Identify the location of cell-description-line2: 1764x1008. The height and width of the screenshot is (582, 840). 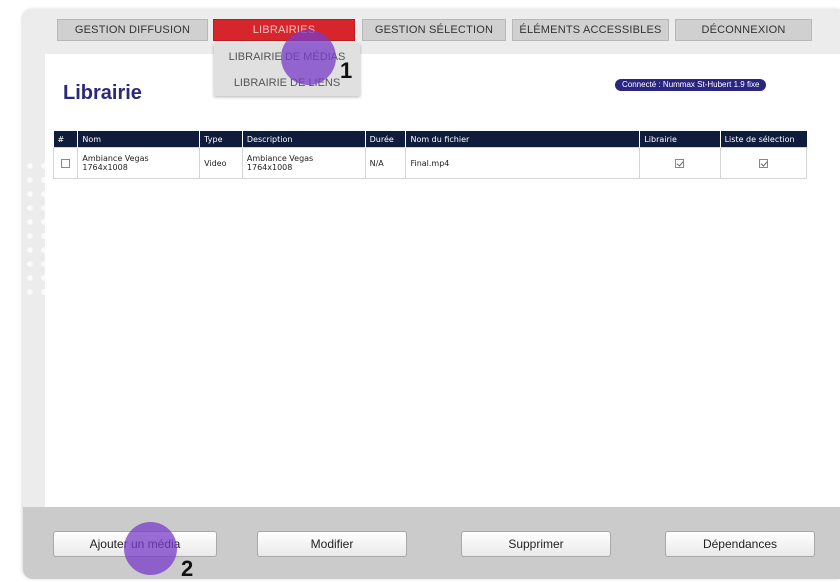
(269, 167).